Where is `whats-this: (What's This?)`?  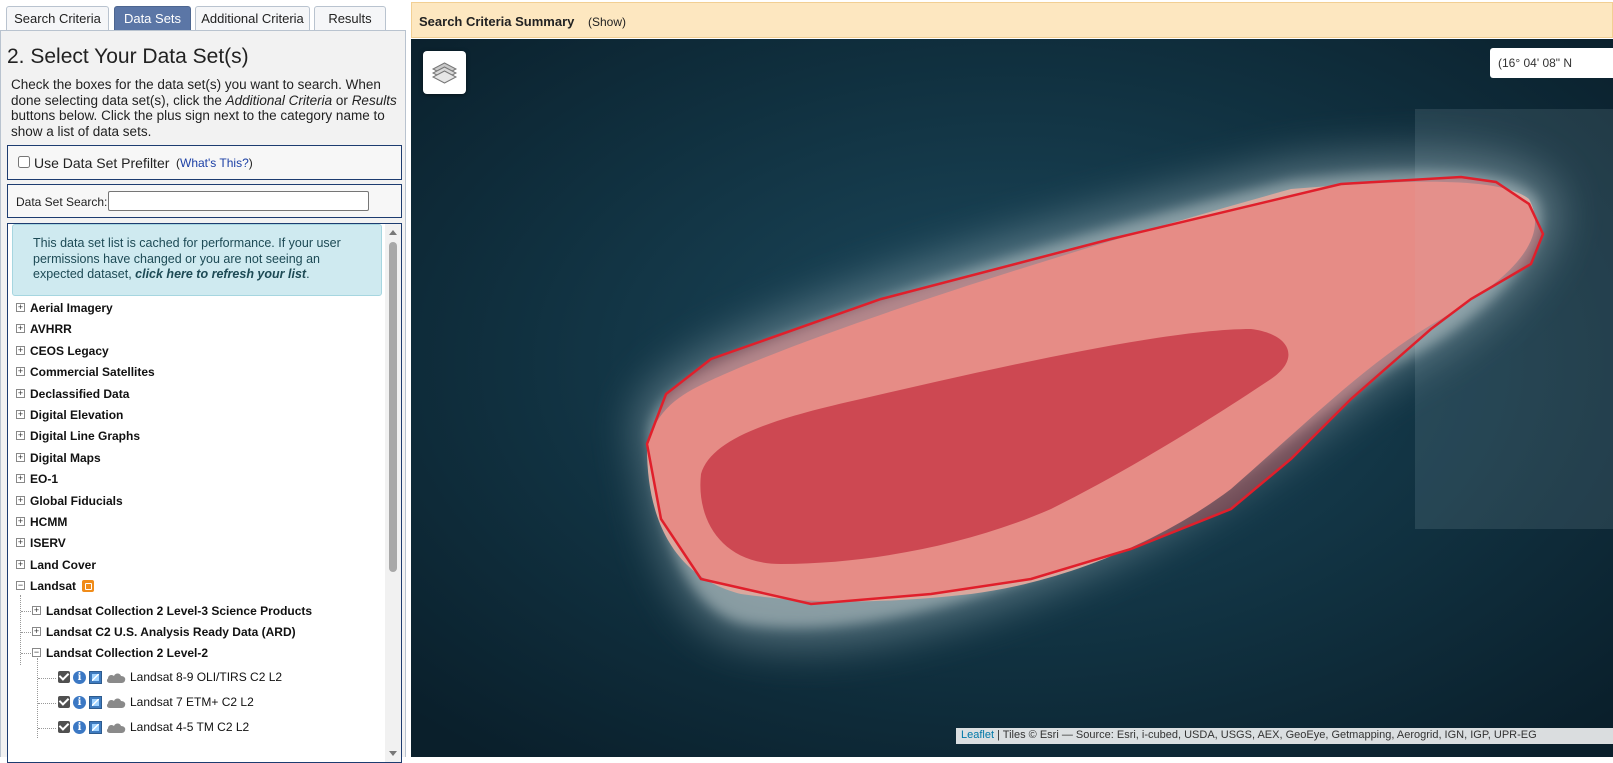 whats-this: (What's This?) is located at coordinates (214, 163).